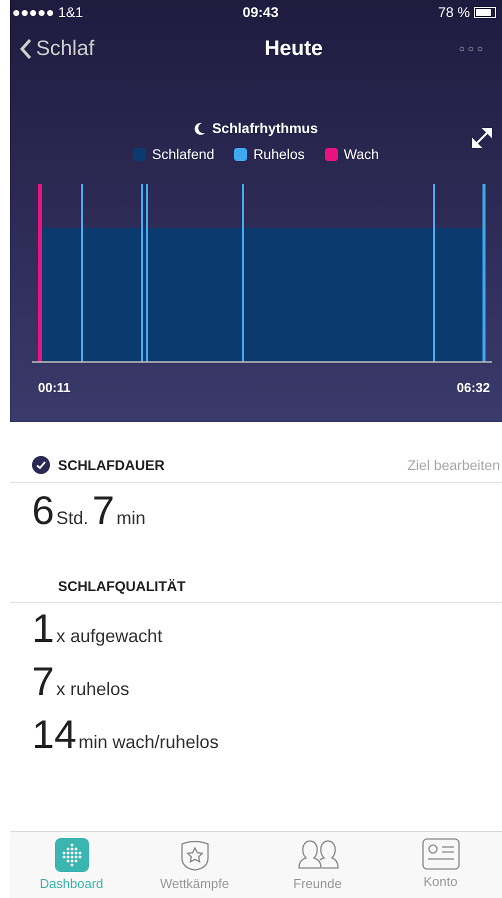 The image size is (502, 898). I want to click on stat-label: x ruhelos, so click(93, 689).